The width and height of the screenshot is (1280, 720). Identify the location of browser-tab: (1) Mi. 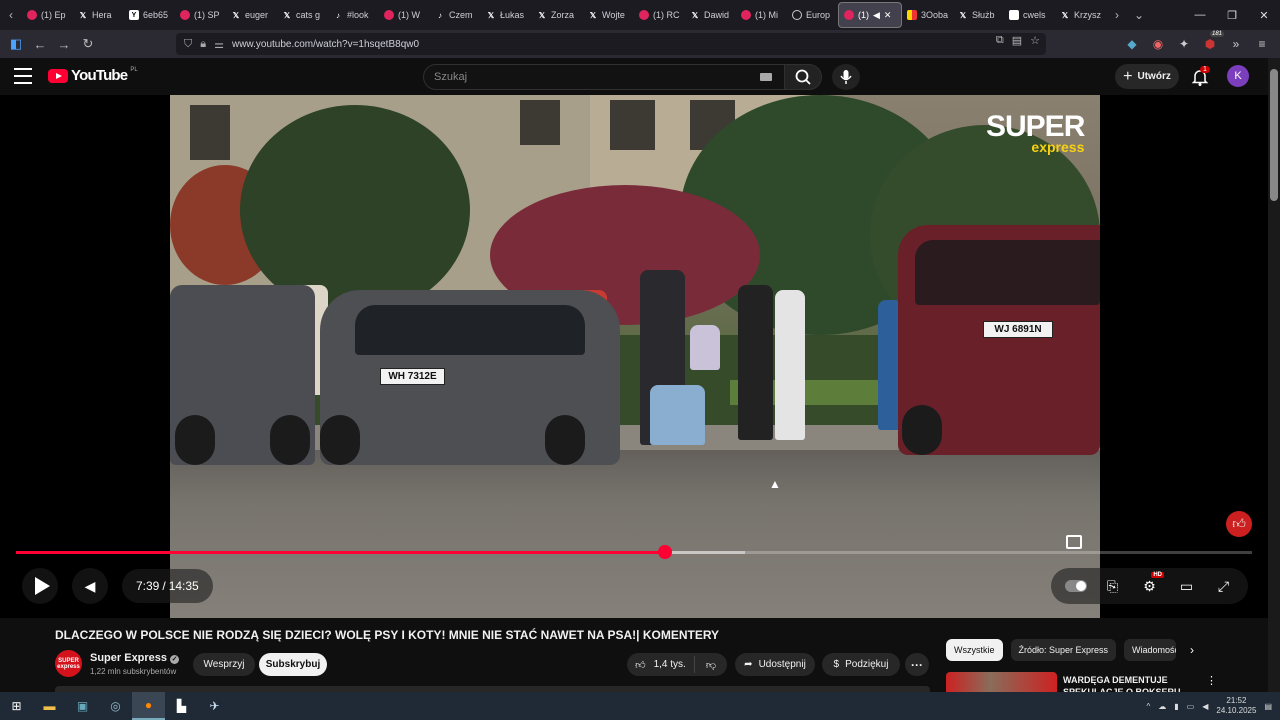
(761, 15).